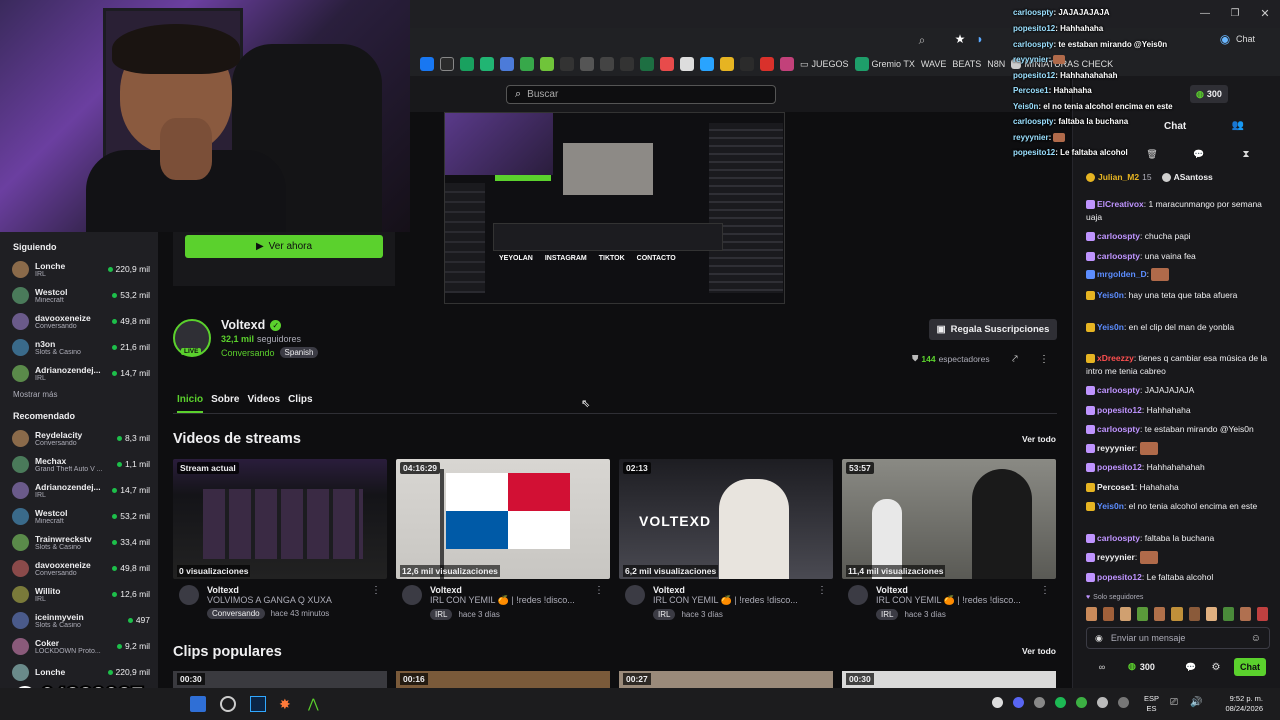 The height and width of the screenshot is (720, 1280). What do you see at coordinates (79, 269) in the screenshot?
I see `sidebar-channel: Lonche IRL 220,9 mil` at bounding box center [79, 269].